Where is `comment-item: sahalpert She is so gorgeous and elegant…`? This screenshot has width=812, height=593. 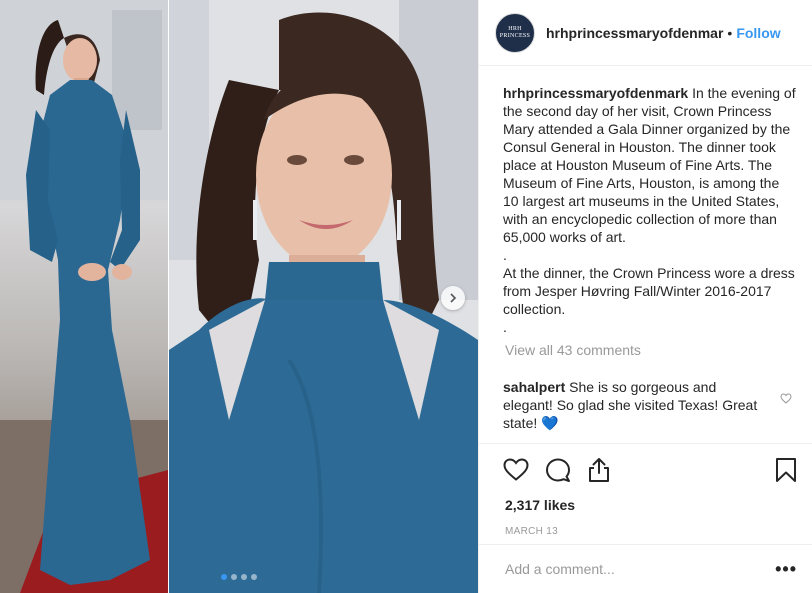
comment-item: sahalpert She is so gorgeous and elegant… is located at coordinates (645, 395).